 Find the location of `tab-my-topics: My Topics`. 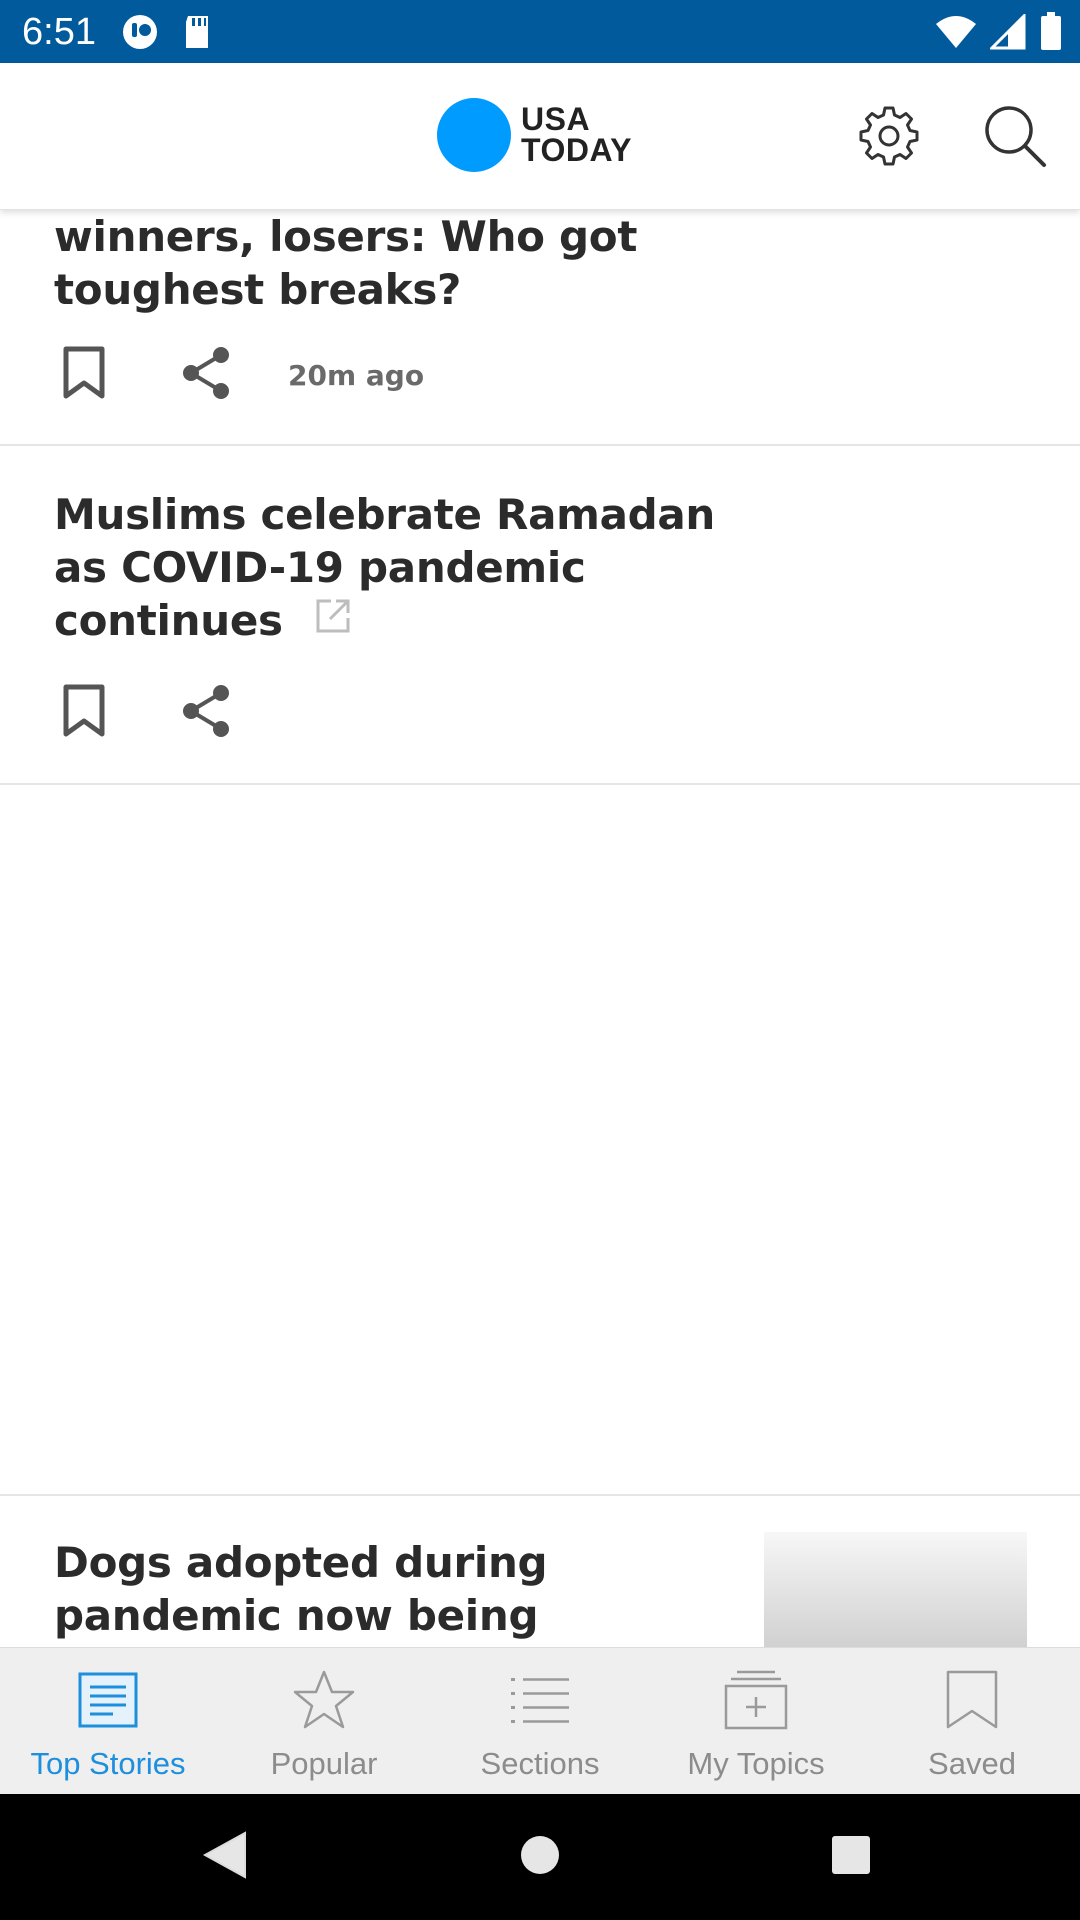

tab-my-topics: My Topics is located at coordinates (756, 1721).